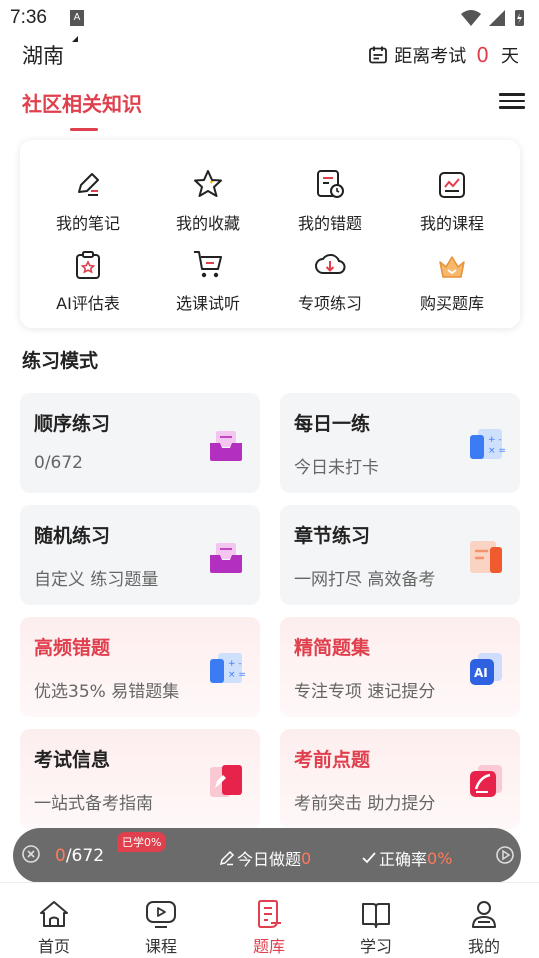 This screenshot has height=958, width=539. I want to click on today-questions: 今日做题 0, so click(265, 858).